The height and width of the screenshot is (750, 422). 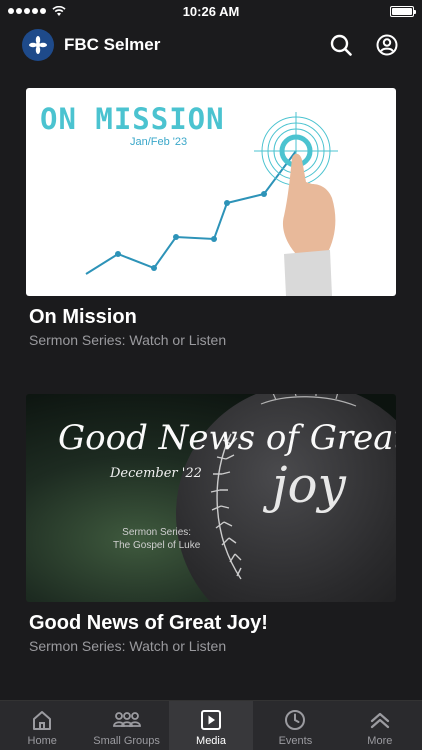 I want to click on flower-icon, so click(x=38, y=45).